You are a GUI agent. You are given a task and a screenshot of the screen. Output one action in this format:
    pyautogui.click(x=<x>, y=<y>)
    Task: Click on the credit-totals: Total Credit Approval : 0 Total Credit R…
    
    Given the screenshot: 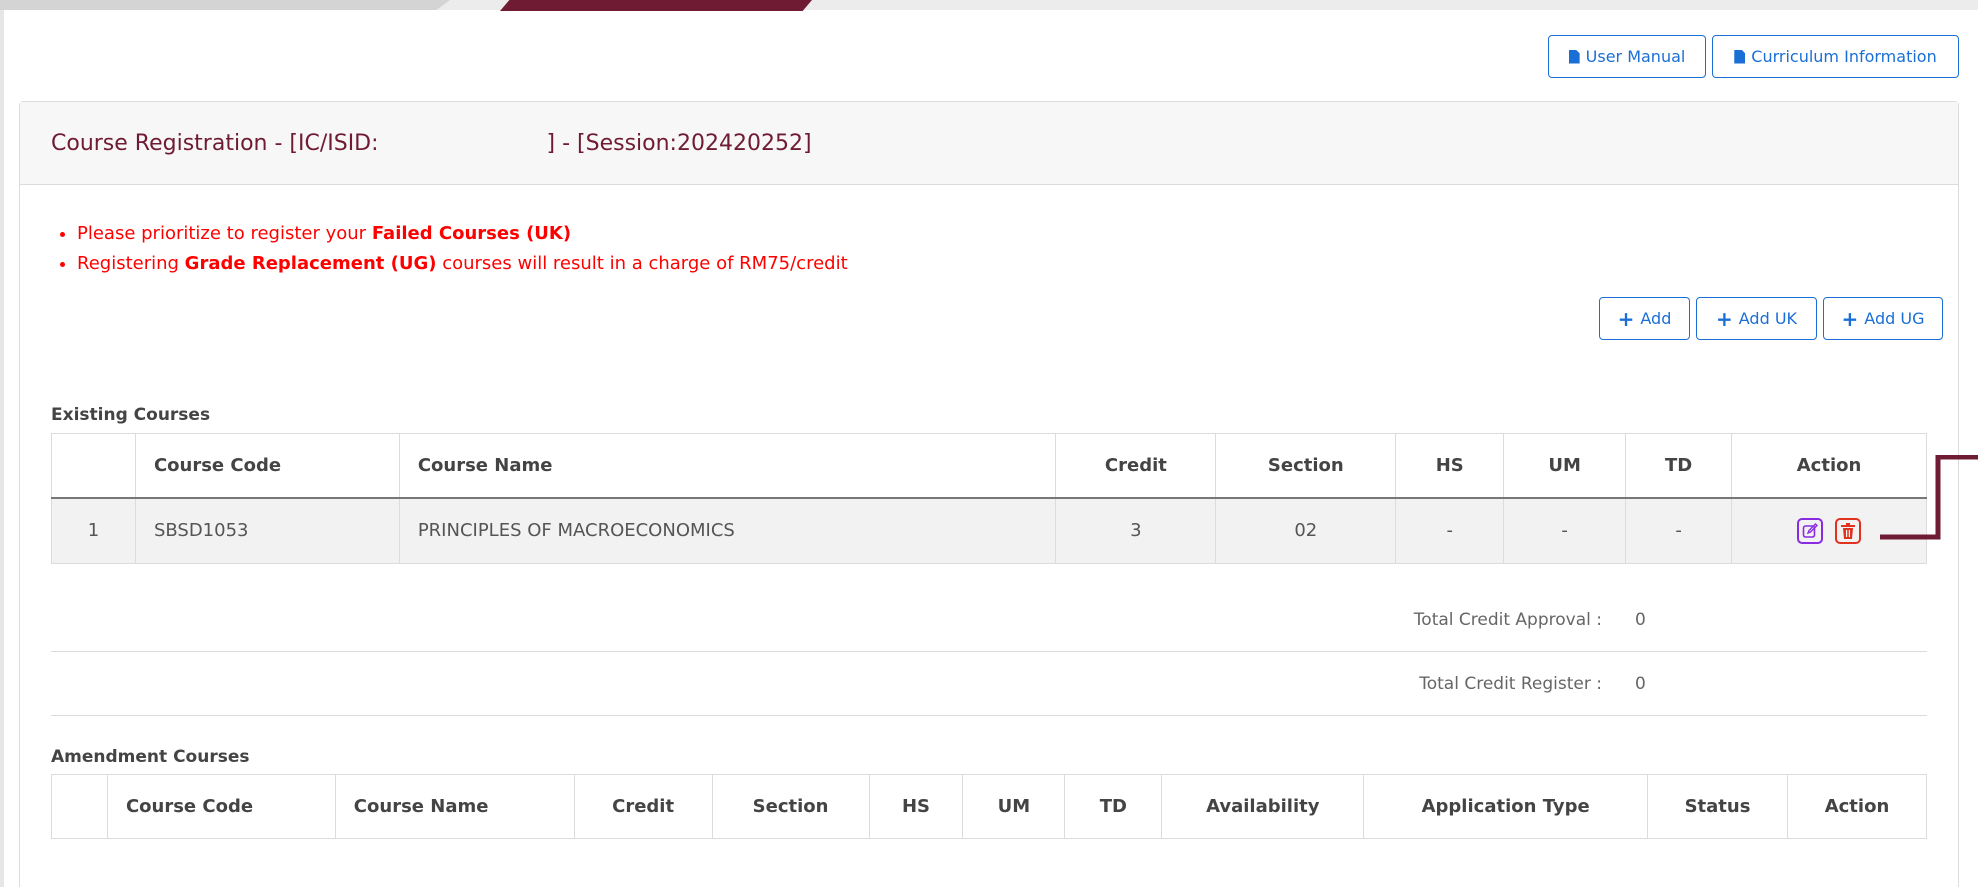 What is the action you would take?
    pyautogui.click(x=989, y=652)
    